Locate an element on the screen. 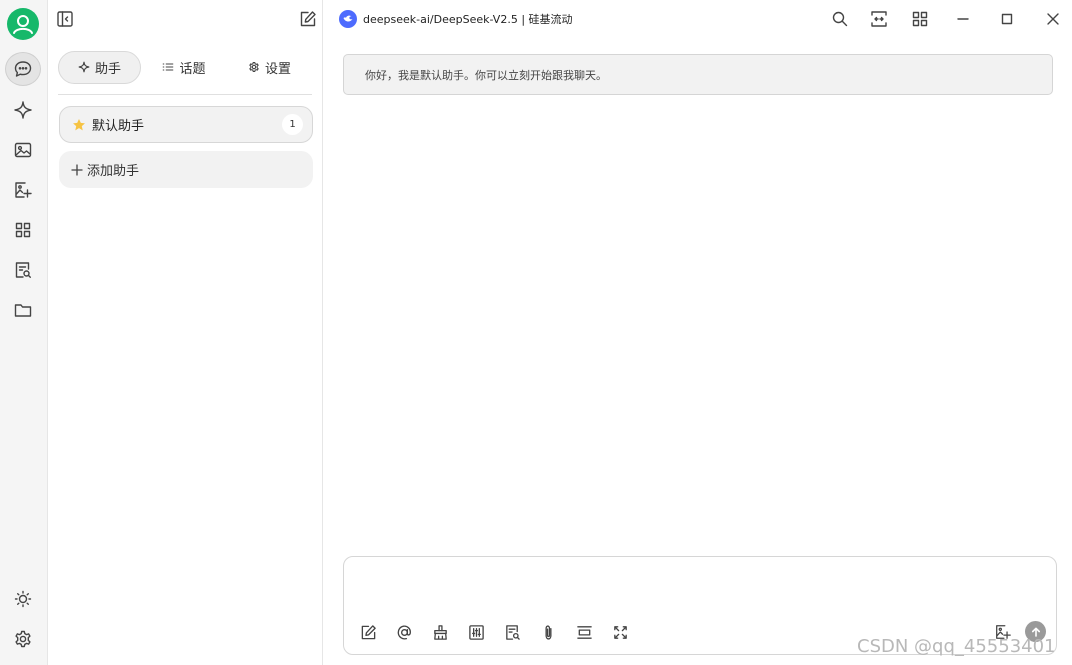 This screenshot has width=1072, height=665. mention-model-button is located at coordinates (404, 632).